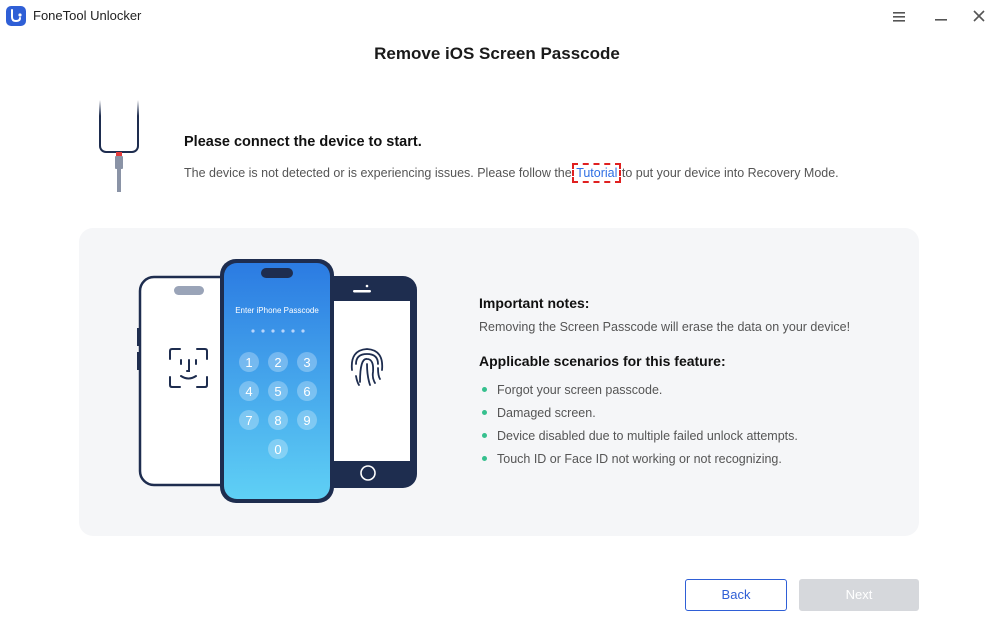  Describe the element at coordinates (277, 391) in the screenshot. I see `keypad-key: 5` at that location.